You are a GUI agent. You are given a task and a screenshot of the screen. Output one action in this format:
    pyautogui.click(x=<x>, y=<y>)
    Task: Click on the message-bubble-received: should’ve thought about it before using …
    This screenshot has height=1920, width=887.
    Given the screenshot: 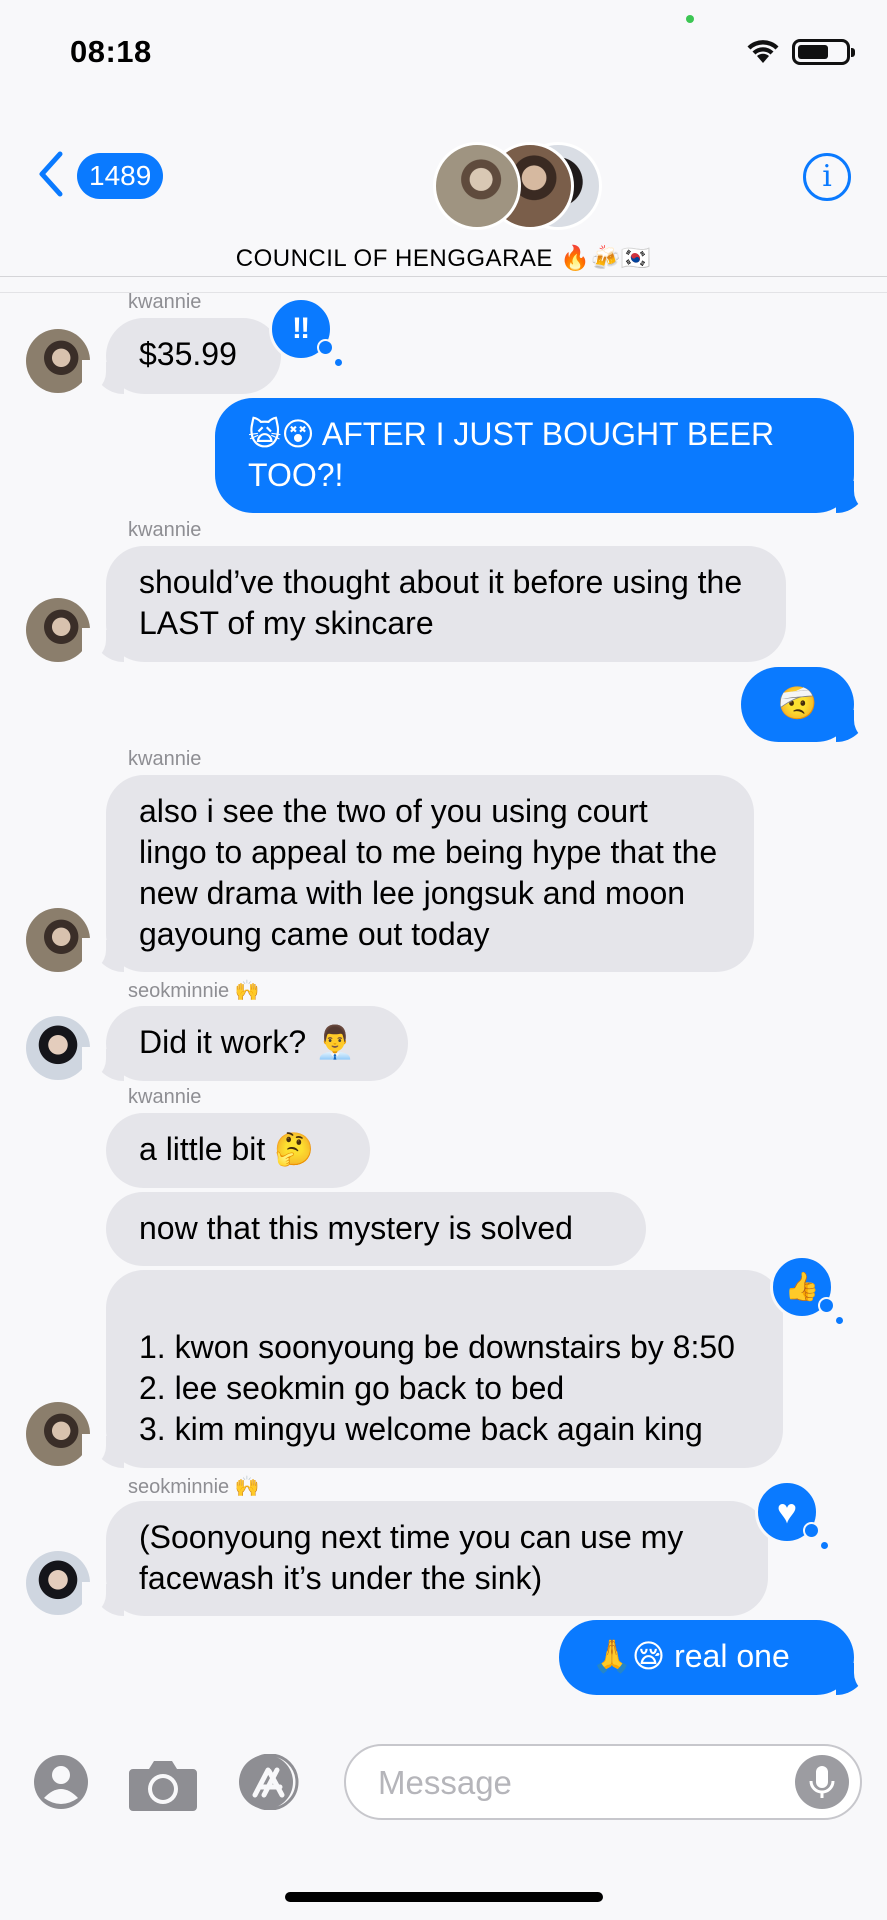 What is the action you would take?
    pyautogui.click(x=434, y=604)
    